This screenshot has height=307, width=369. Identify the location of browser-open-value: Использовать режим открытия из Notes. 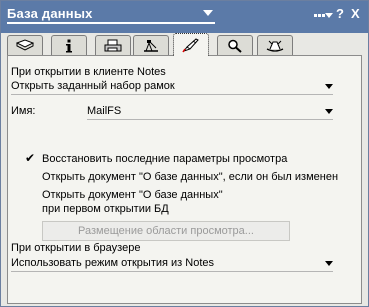
(113, 263).